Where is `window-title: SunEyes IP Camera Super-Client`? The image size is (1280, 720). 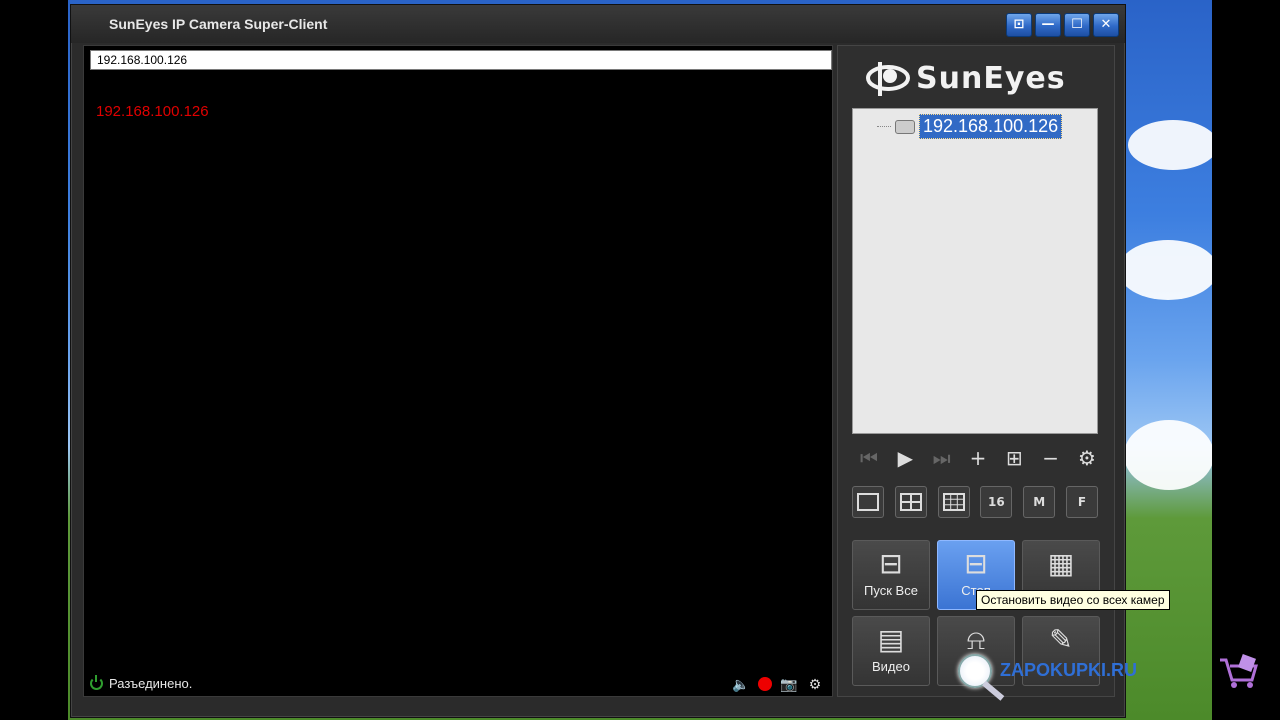
window-title: SunEyes IP Camera Super-Client is located at coordinates (218, 24).